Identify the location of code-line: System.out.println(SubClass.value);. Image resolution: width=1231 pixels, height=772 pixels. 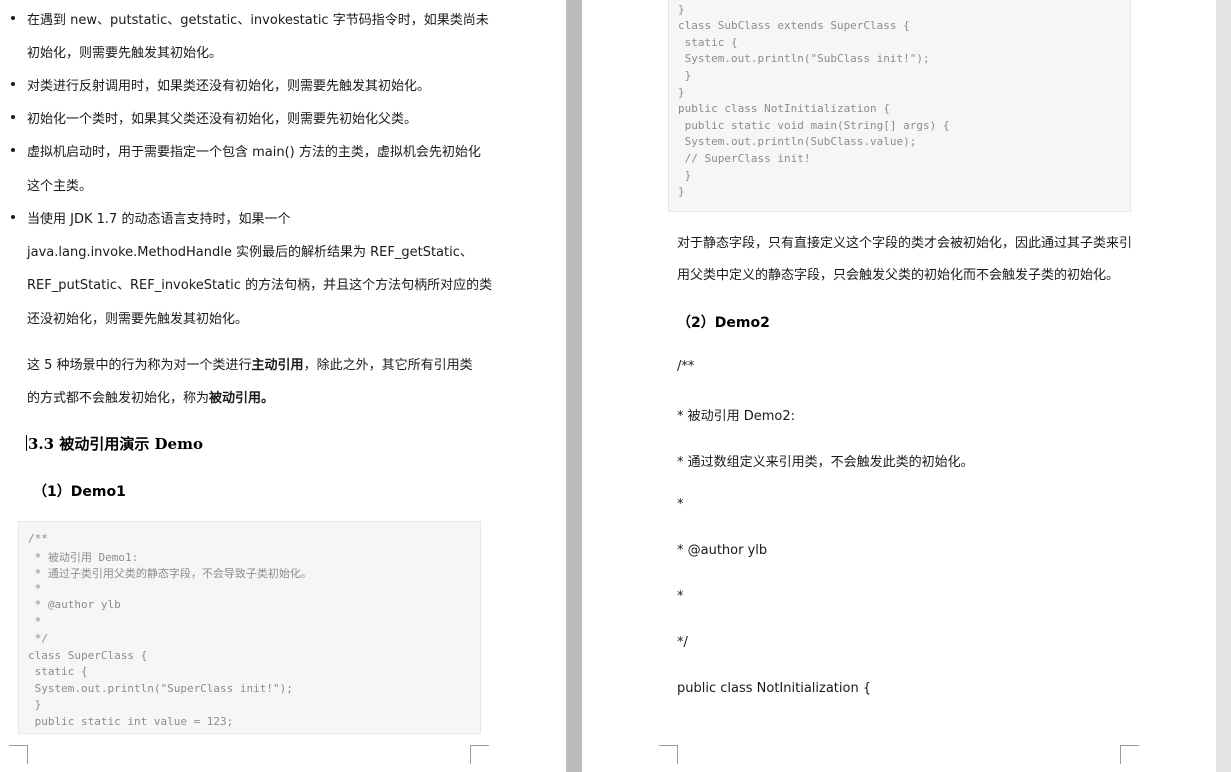
(797, 141).